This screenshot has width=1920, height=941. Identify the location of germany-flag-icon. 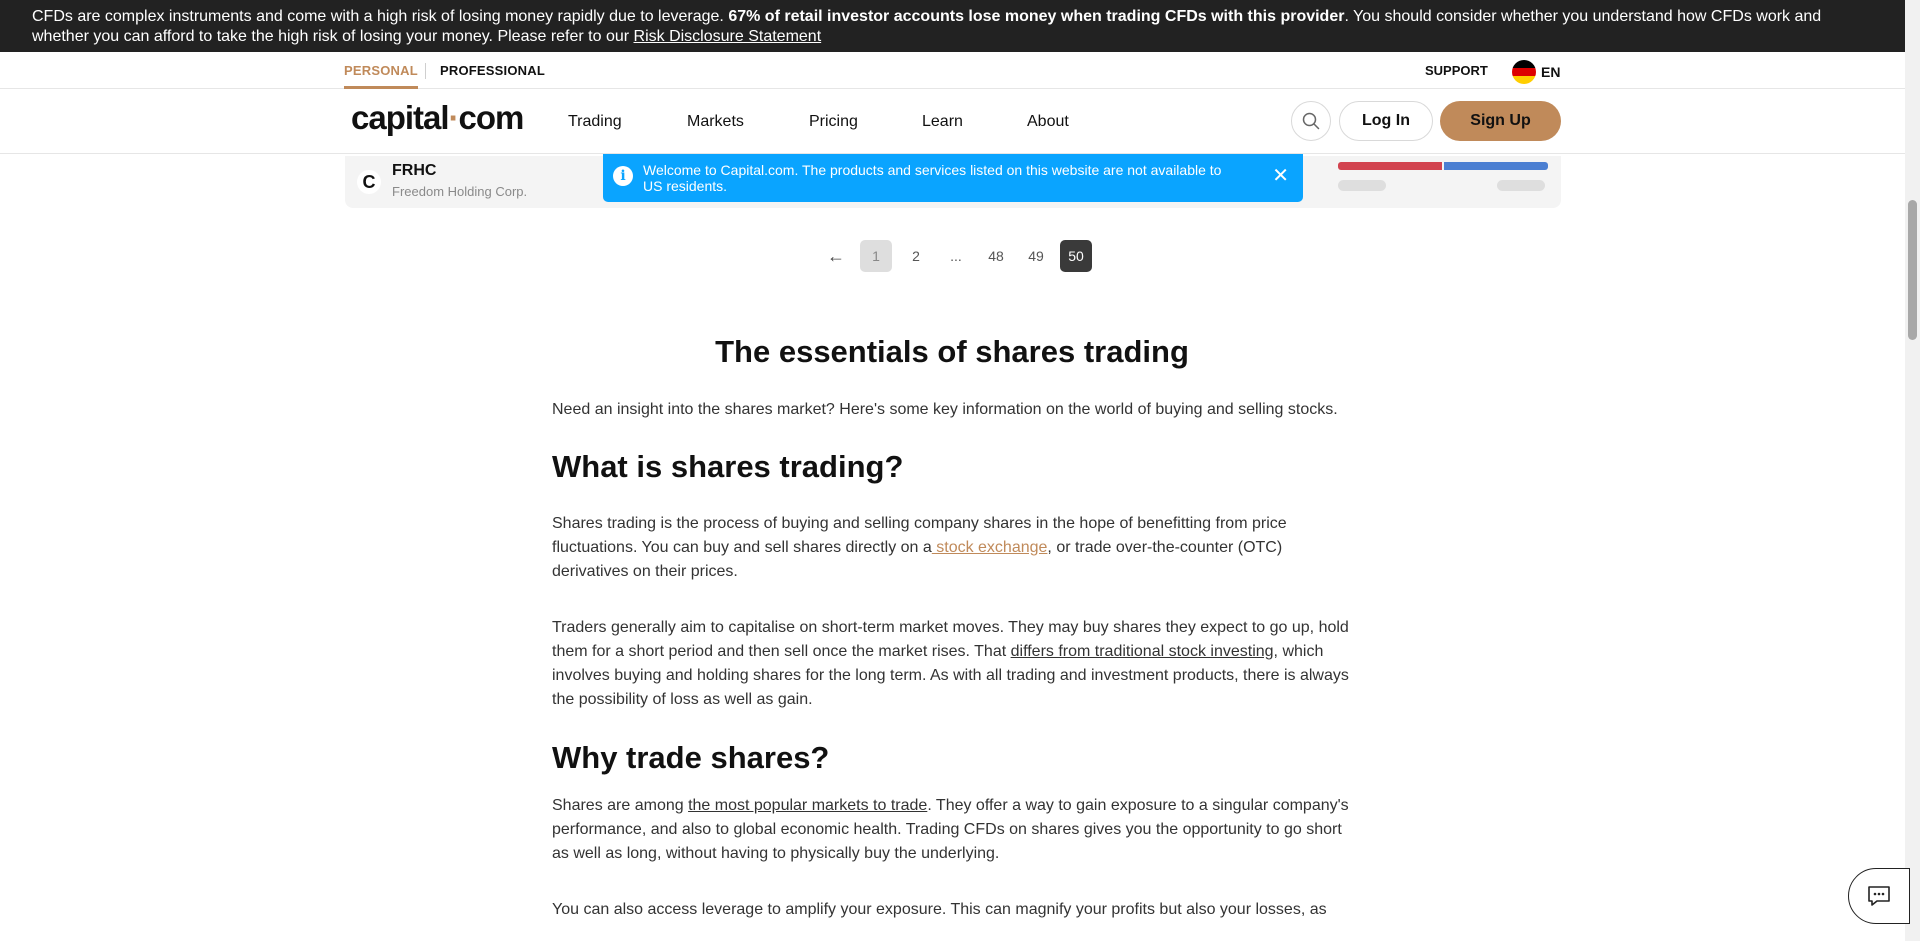
(1524, 72).